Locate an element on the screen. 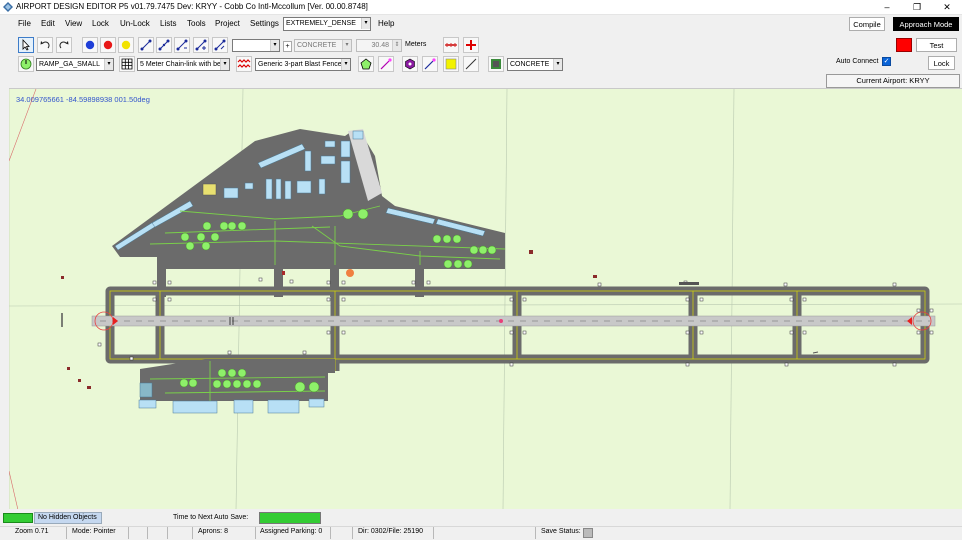 The image size is (962, 540). yellow-dot-icon is located at coordinates (126, 45).